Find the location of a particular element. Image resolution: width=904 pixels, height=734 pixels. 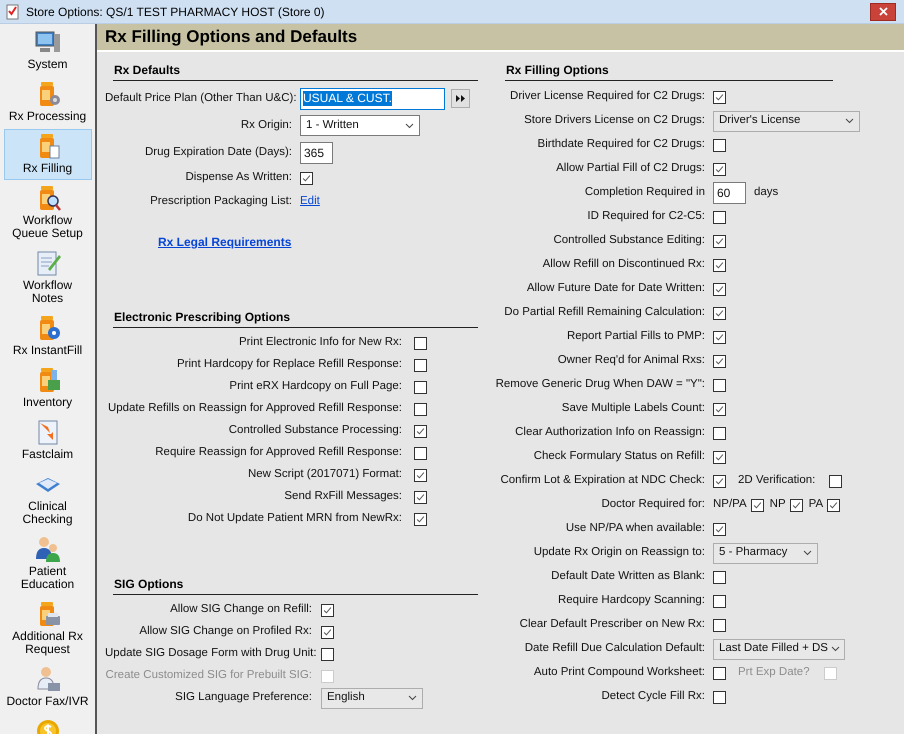

legal-requirements-link: Rx Legal Requirements is located at coordinates (225, 242).